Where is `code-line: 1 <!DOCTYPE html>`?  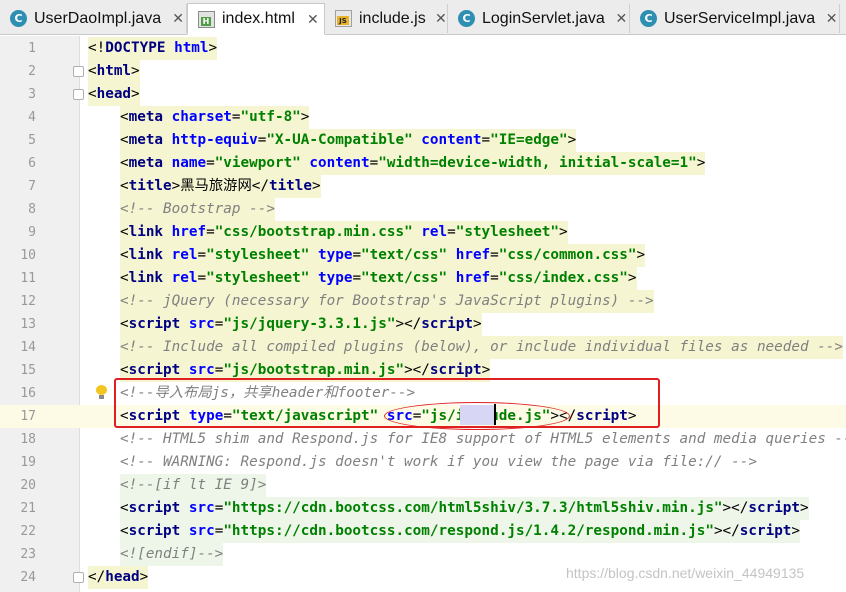 code-line: 1 <!DOCTYPE html> is located at coordinates (423, 48).